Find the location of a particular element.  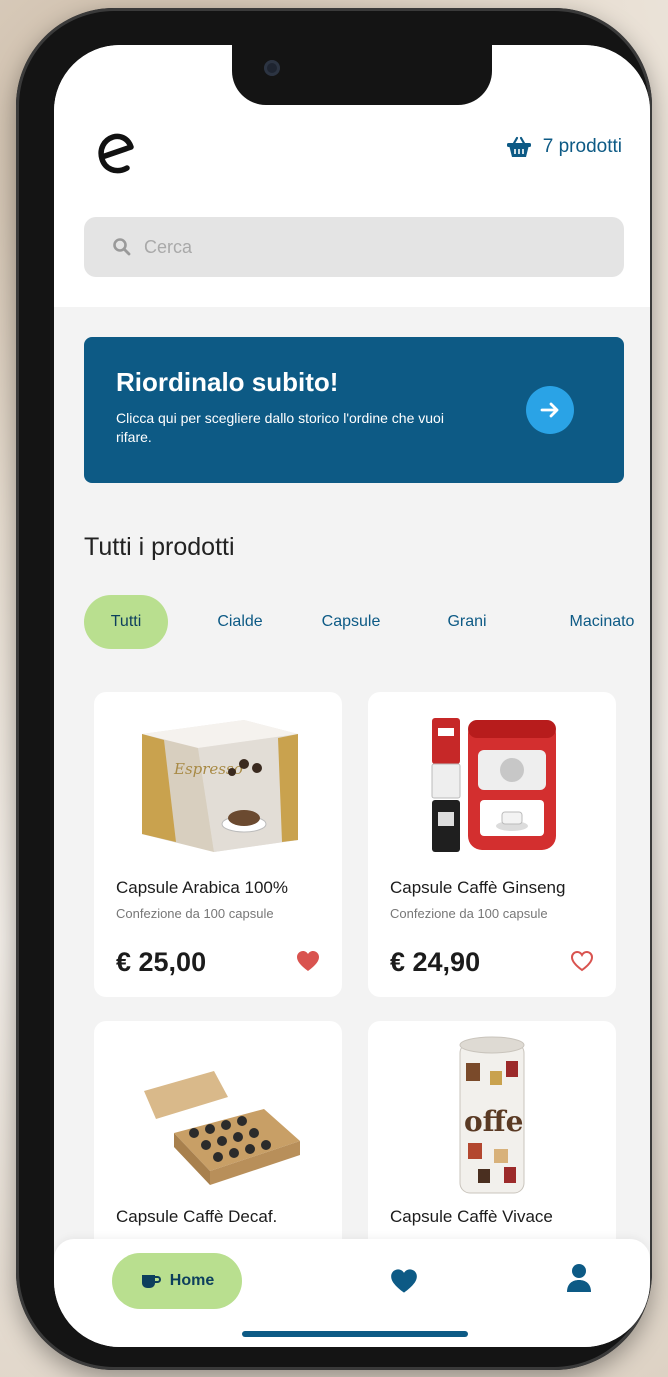

search-placeholder: Cerca is located at coordinates (168, 246).